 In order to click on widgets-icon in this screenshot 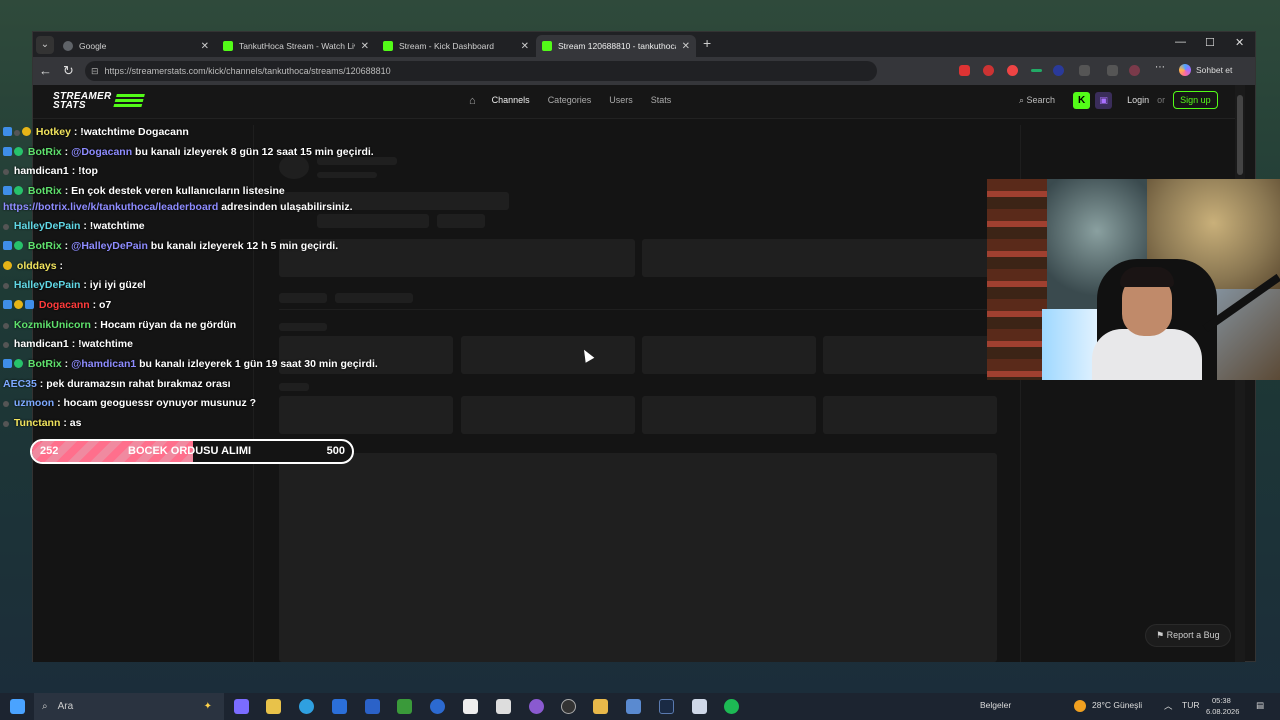, I will do `click(241, 706)`.